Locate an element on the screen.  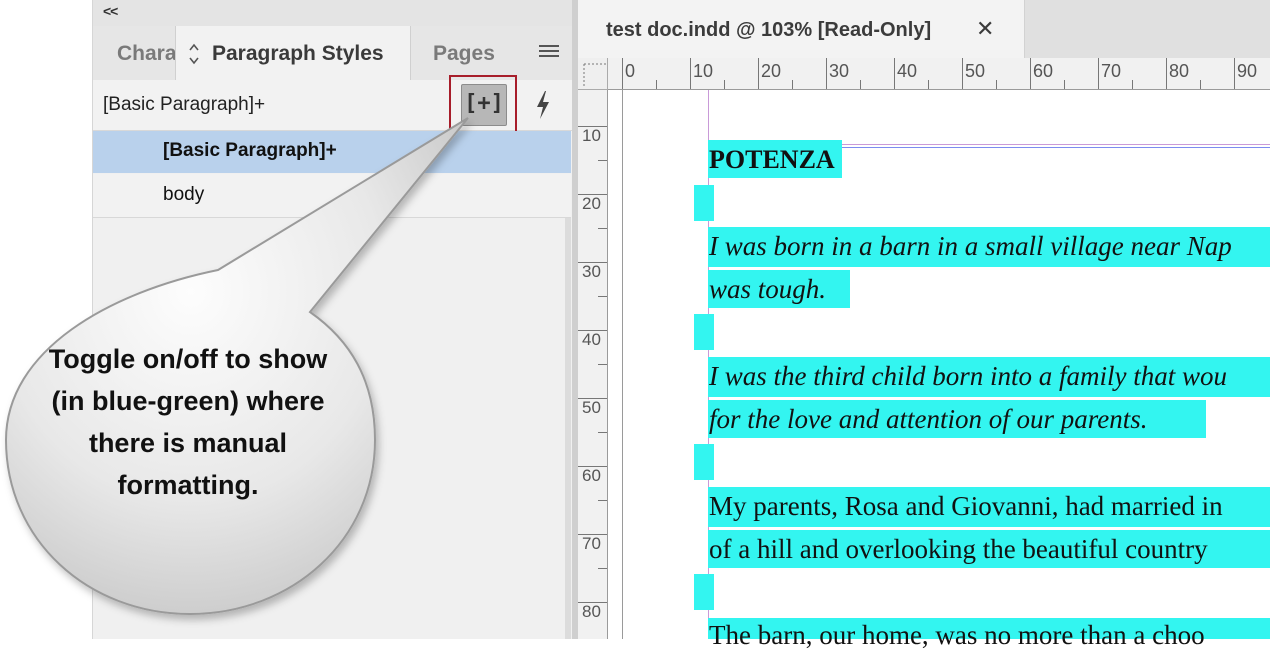
horizontal-ruler: 0 10 20 30 40 50 60 70 80 90 is located at coordinates (939, 74).